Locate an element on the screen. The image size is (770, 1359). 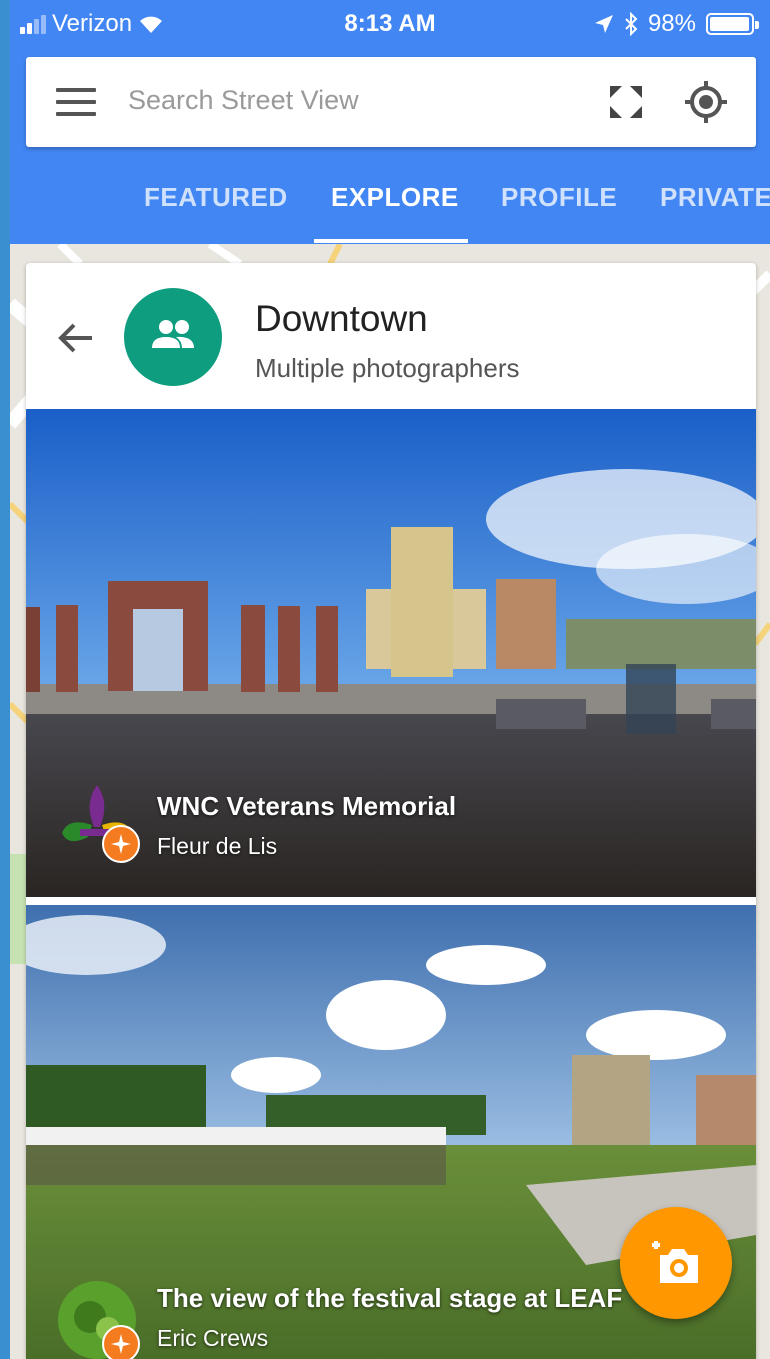
photo-title: WNC Veterans Memorial is located at coordinates (307, 806).